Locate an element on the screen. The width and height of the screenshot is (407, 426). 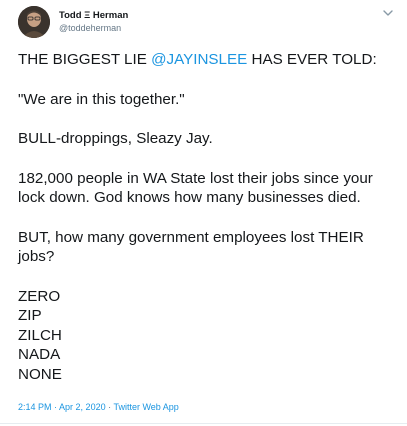
divider is located at coordinates (203, 423).